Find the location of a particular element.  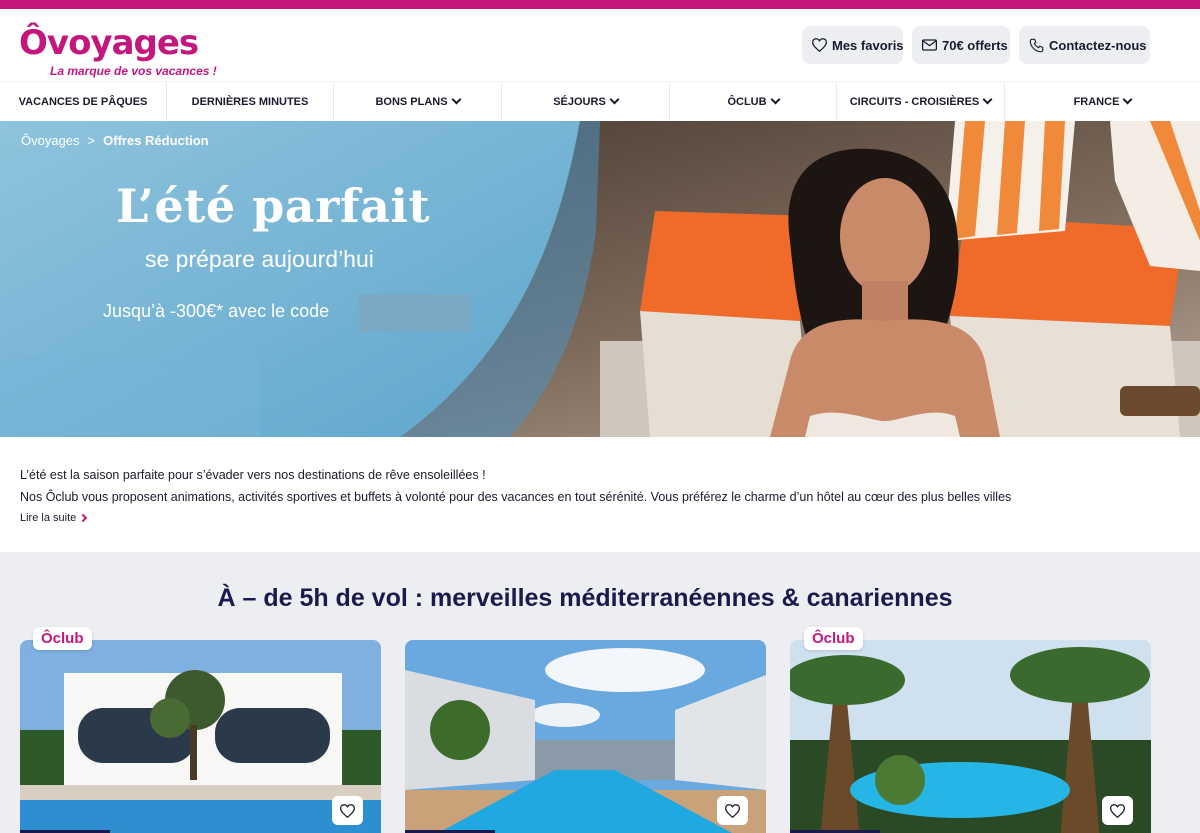

nav-item-sejours: SÉJOURS is located at coordinates (586, 101).